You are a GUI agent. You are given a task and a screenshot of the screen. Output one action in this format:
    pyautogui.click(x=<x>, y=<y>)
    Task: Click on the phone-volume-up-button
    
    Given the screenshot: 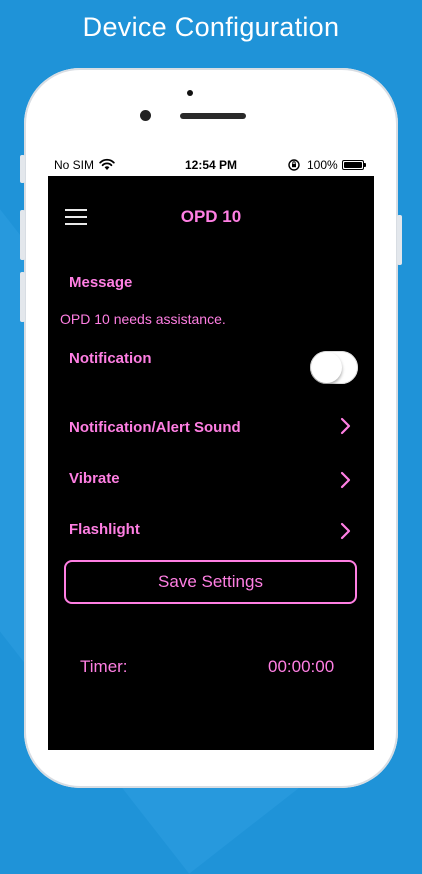 What is the action you would take?
    pyautogui.click(x=22, y=235)
    